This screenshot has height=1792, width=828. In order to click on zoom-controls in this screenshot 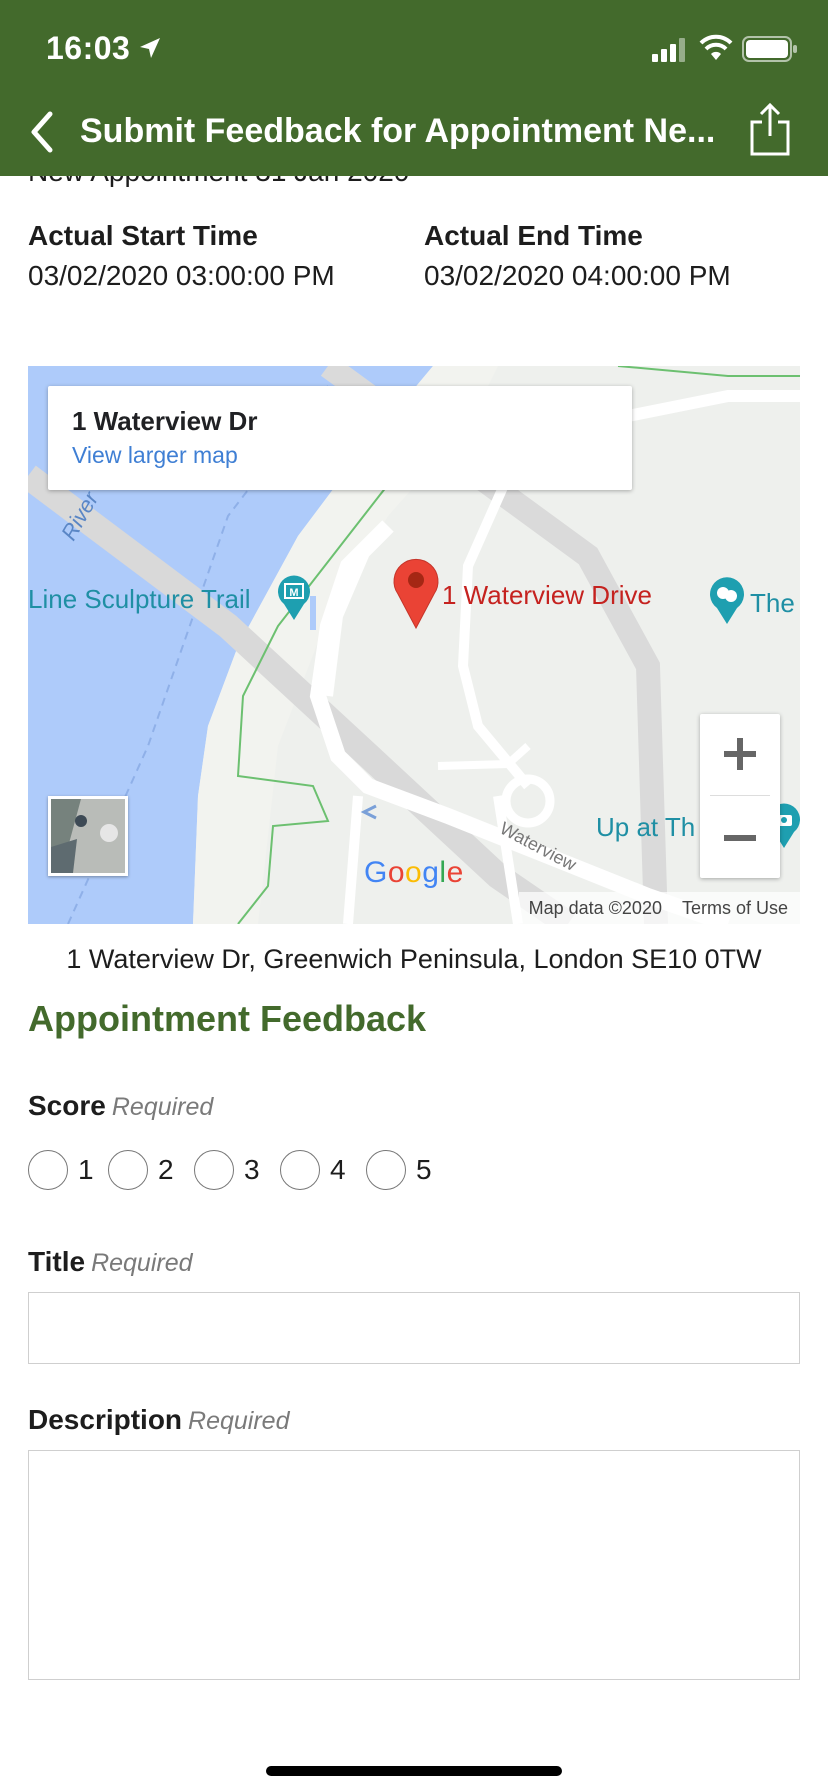, I will do `click(740, 796)`.